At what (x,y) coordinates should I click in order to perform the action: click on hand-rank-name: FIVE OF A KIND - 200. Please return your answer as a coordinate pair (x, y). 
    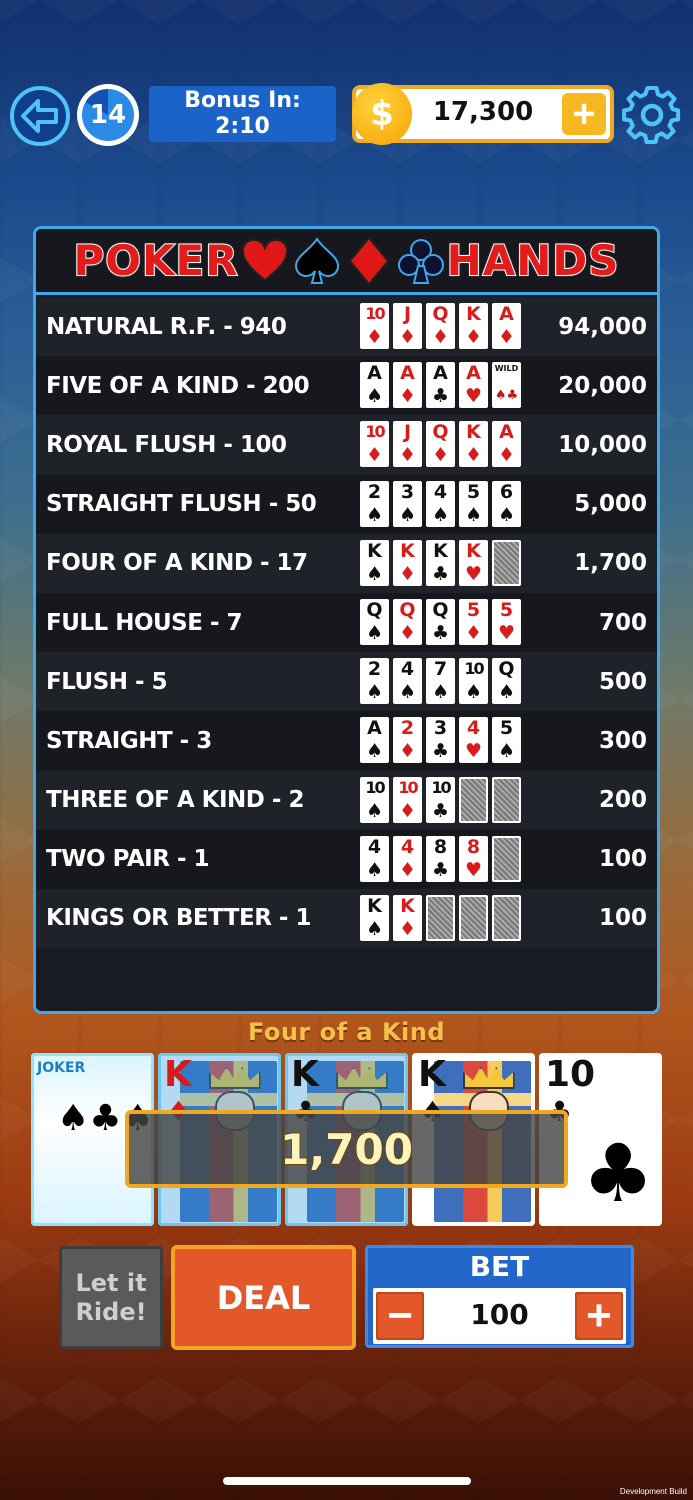
    Looking at the image, I should click on (178, 385).